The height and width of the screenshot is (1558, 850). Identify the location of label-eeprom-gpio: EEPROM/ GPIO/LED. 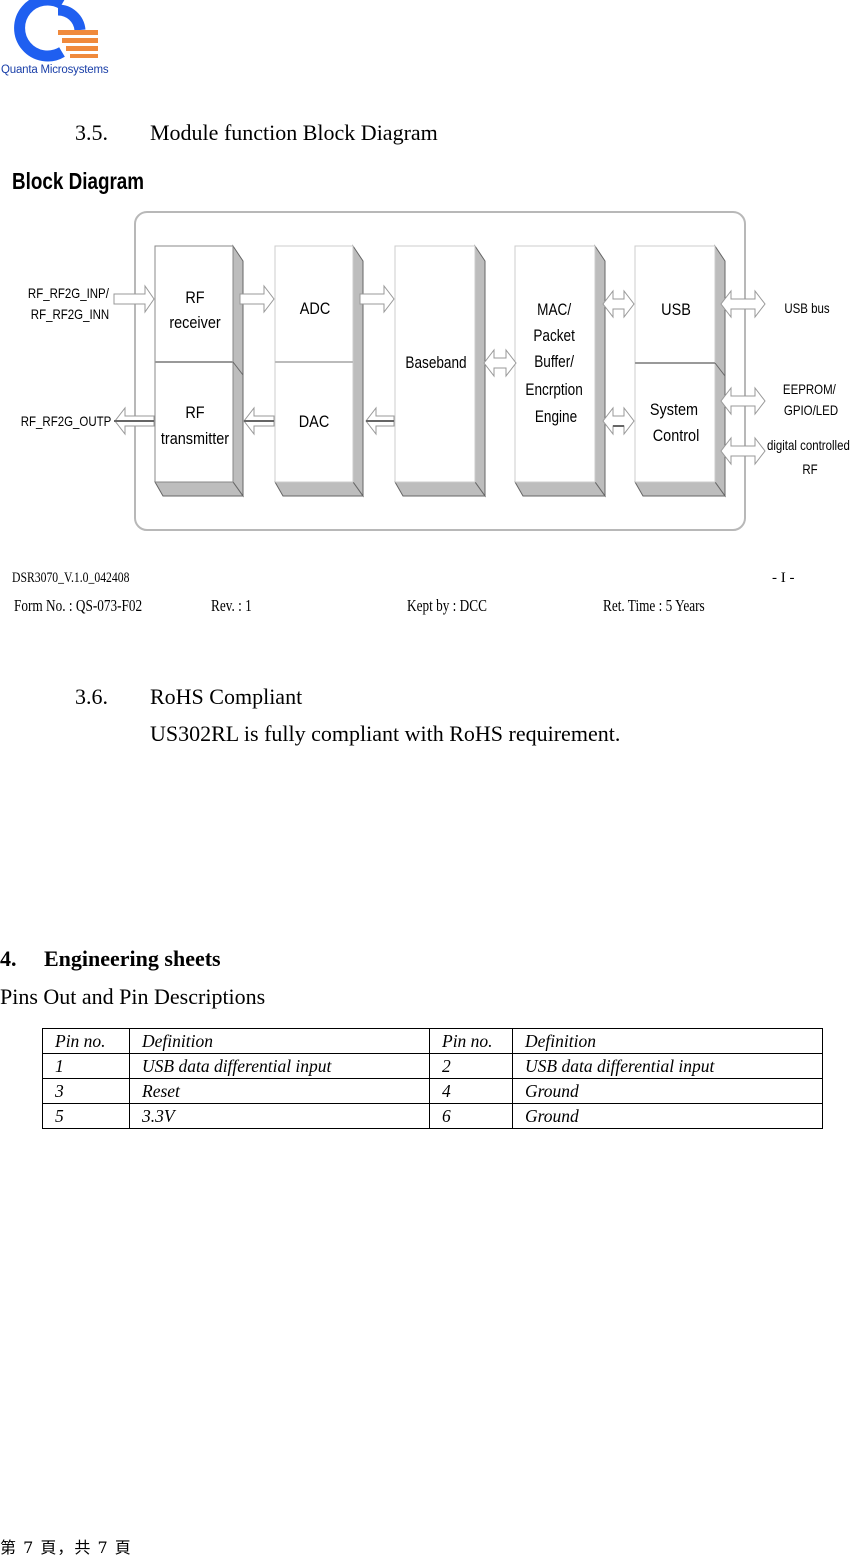
(811, 399).